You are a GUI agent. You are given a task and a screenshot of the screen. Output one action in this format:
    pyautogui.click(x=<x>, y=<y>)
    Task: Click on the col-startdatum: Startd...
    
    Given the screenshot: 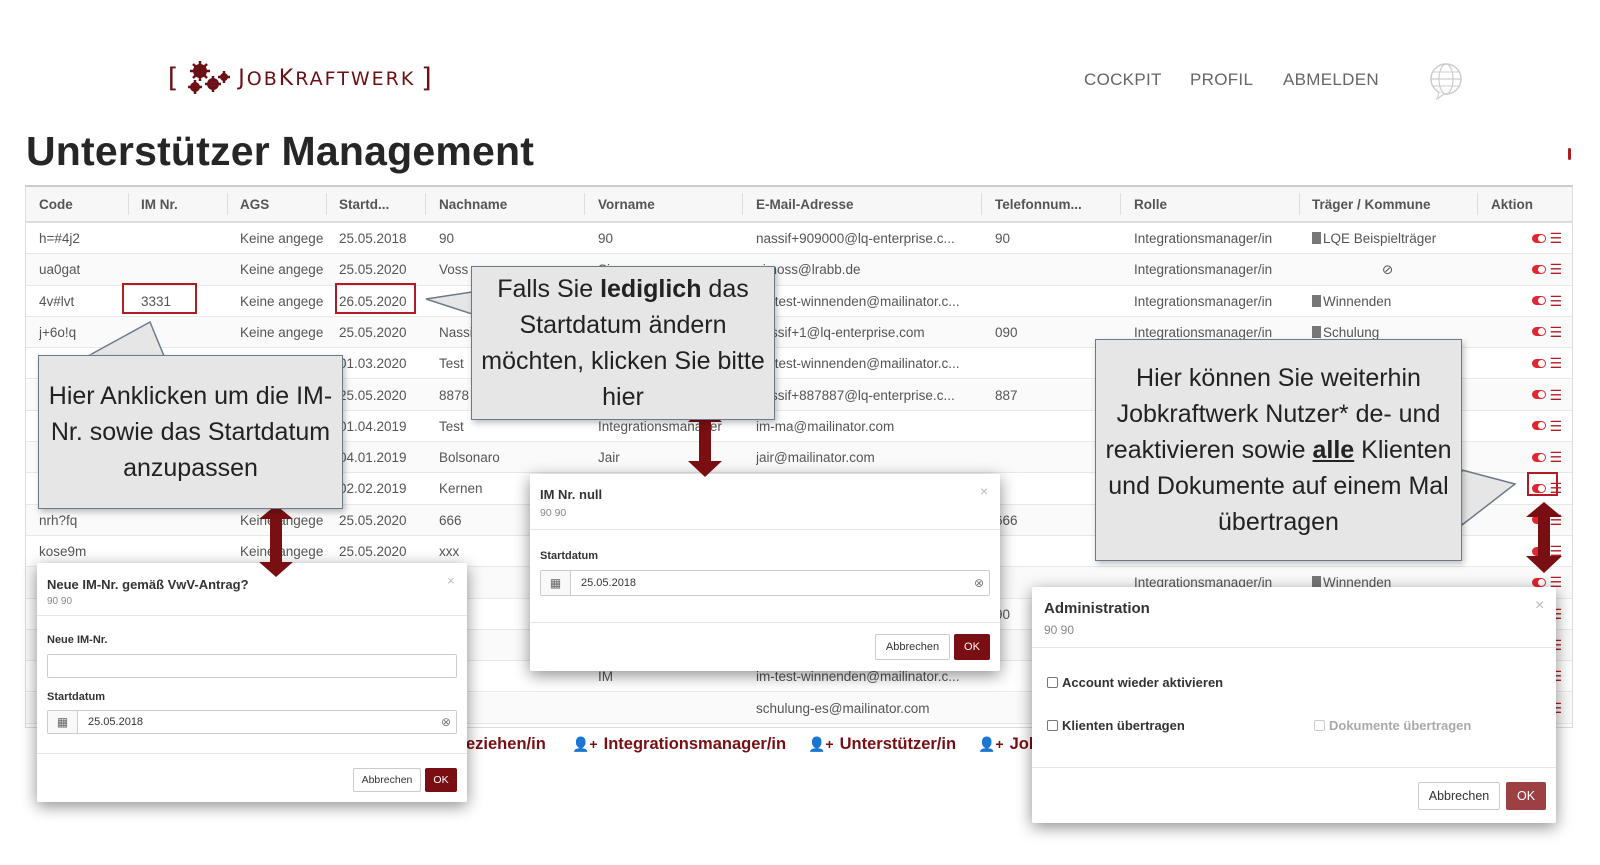 What is the action you would take?
    pyautogui.click(x=364, y=204)
    